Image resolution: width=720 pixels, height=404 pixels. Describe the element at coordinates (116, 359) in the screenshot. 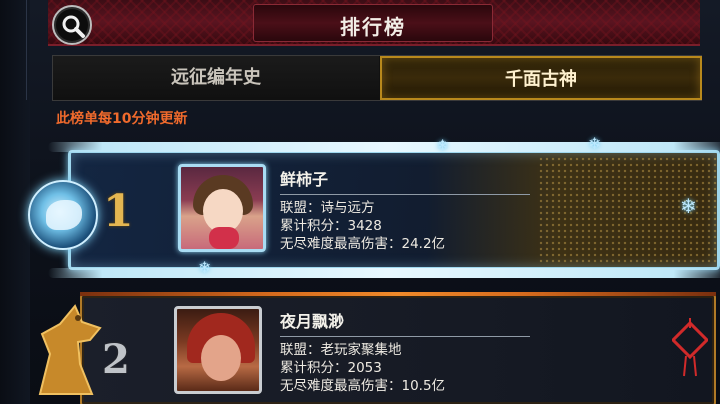

I see `rank-number: 2` at that location.